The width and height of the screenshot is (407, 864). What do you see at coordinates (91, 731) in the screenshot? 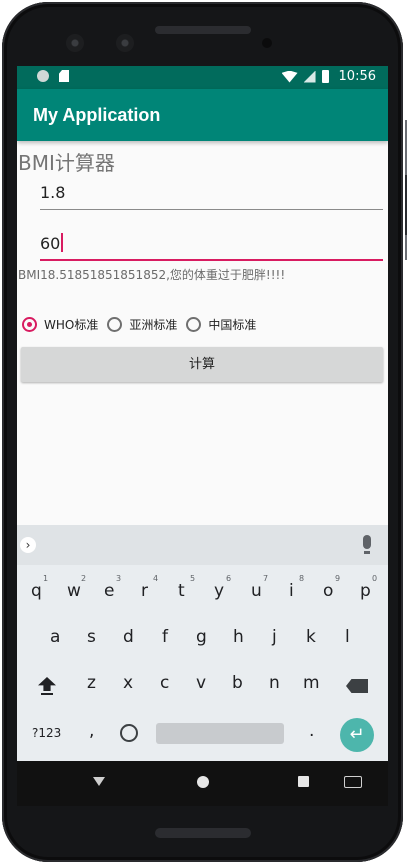
I see `comma-key: ,` at bounding box center [91, 731].